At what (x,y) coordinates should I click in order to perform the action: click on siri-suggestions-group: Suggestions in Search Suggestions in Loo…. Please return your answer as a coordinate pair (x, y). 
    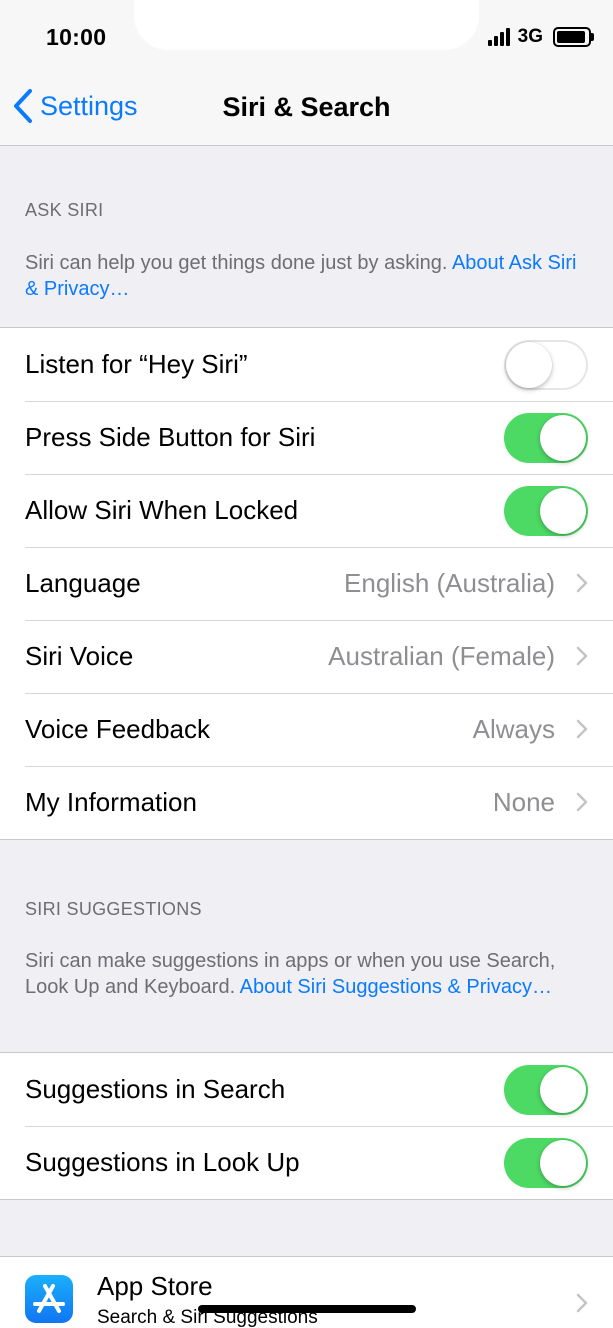
    Looking at the image, I should click on (306, 1126).